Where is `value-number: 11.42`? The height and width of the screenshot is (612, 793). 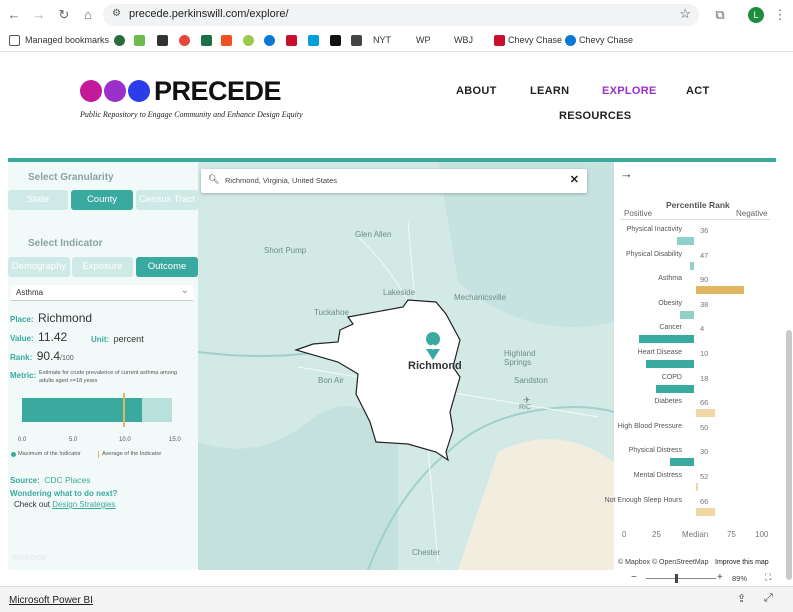
value-number: 11.42 is located at coordinates (53, 337).